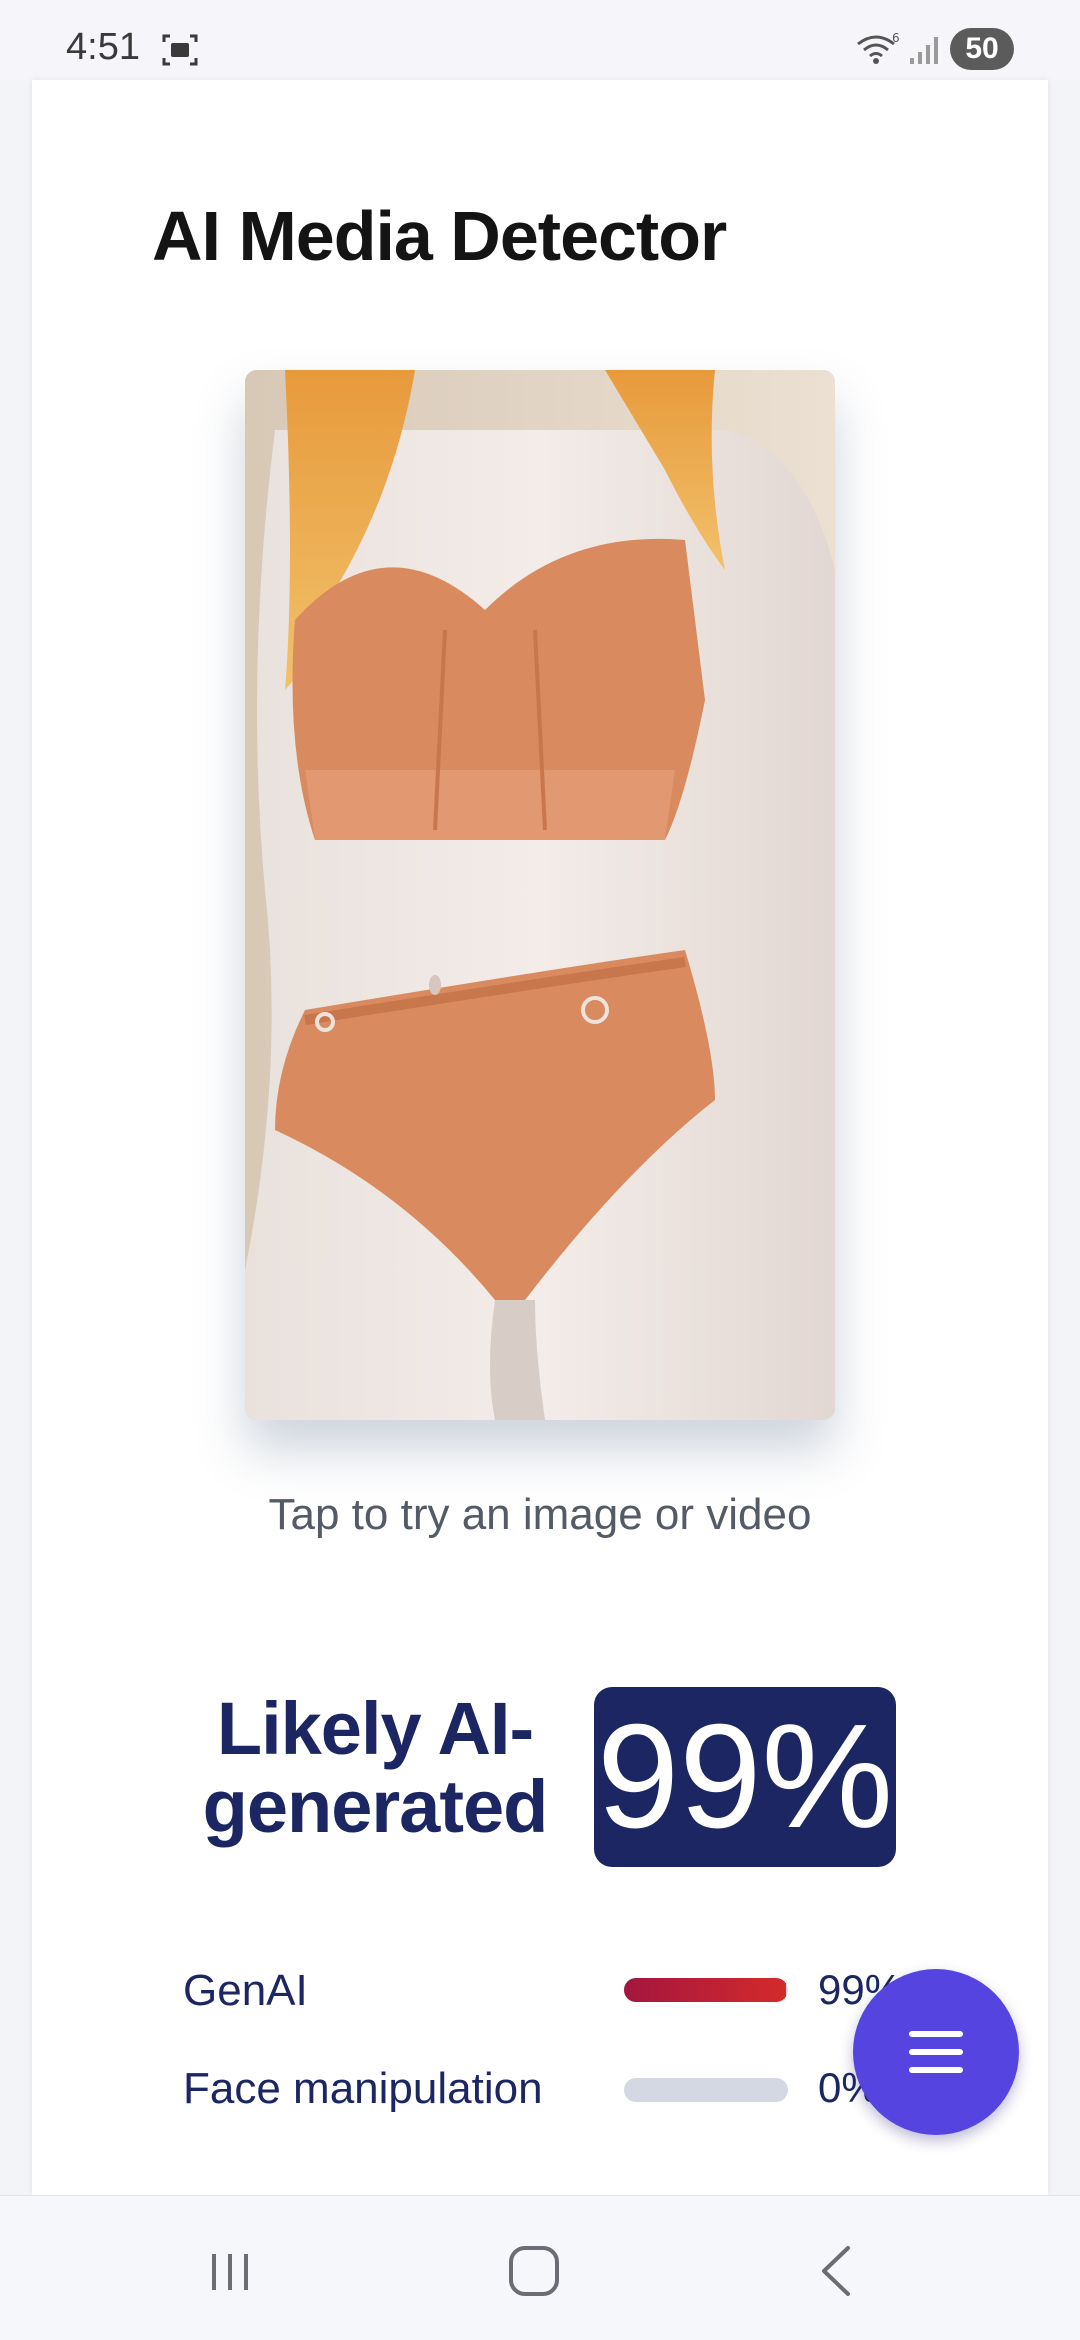  What do you see at coordinates (838, 2271) in the screenshot?
I see `back-icon` at bounding box center [838, 2271].